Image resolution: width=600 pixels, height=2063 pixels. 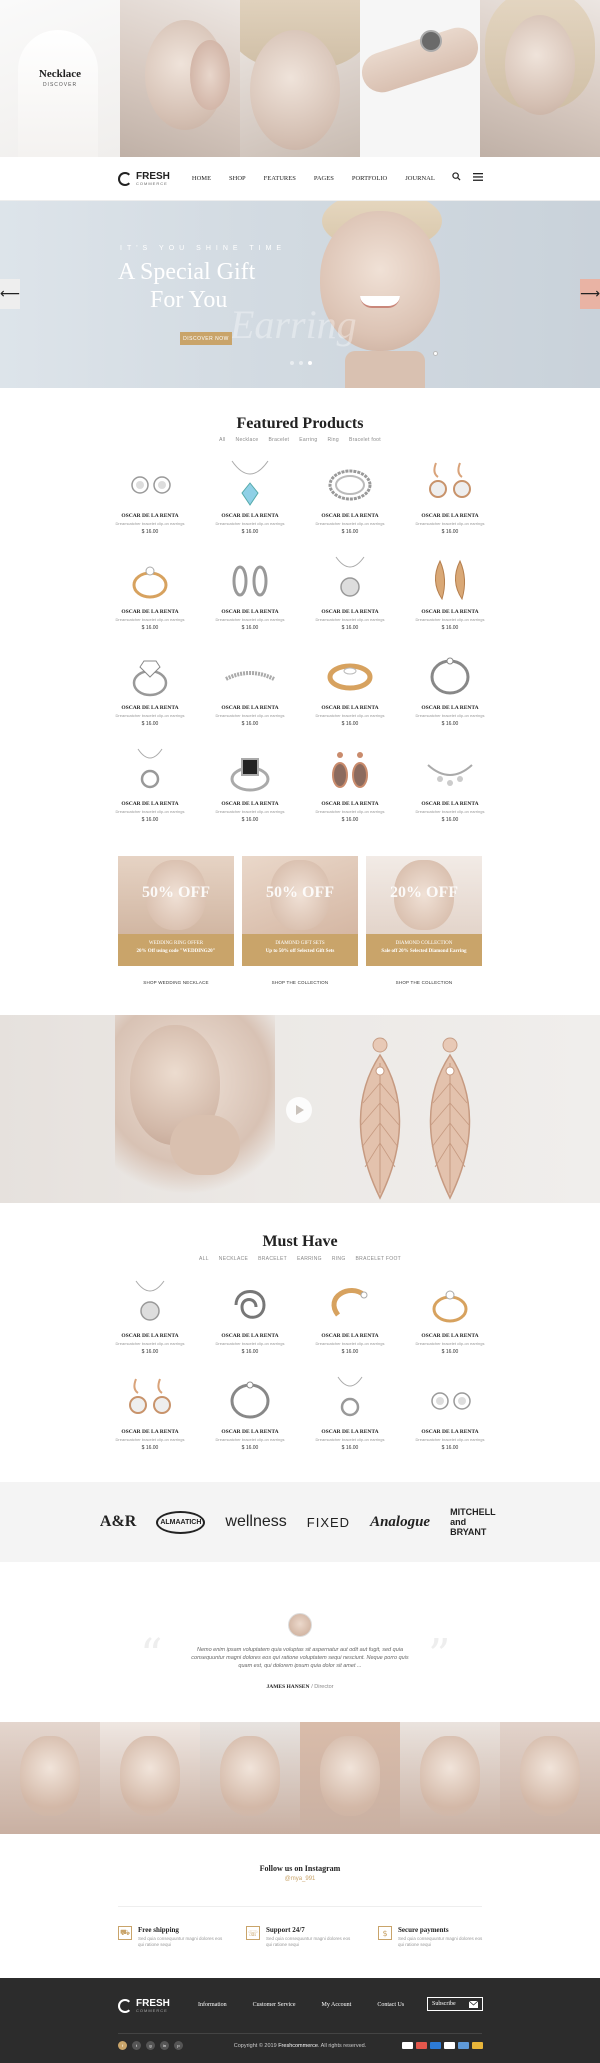 What do you see at coordinates (201, 178) in the screenshot?
I see `nav-home: HOME` at bounding box center [201, 178].